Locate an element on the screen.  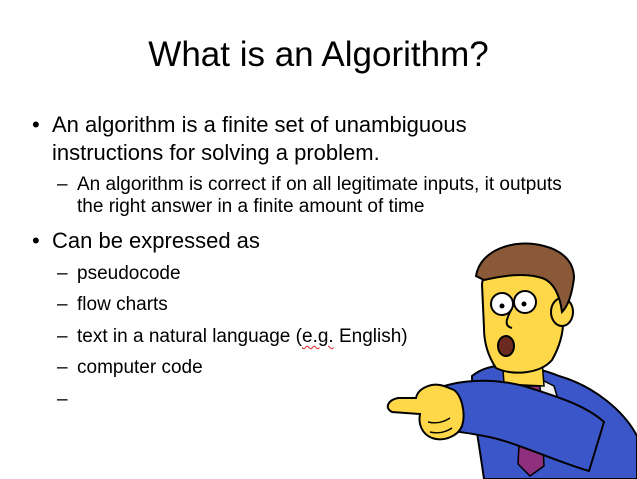
left-pupil is located at coordinates (502, 306).